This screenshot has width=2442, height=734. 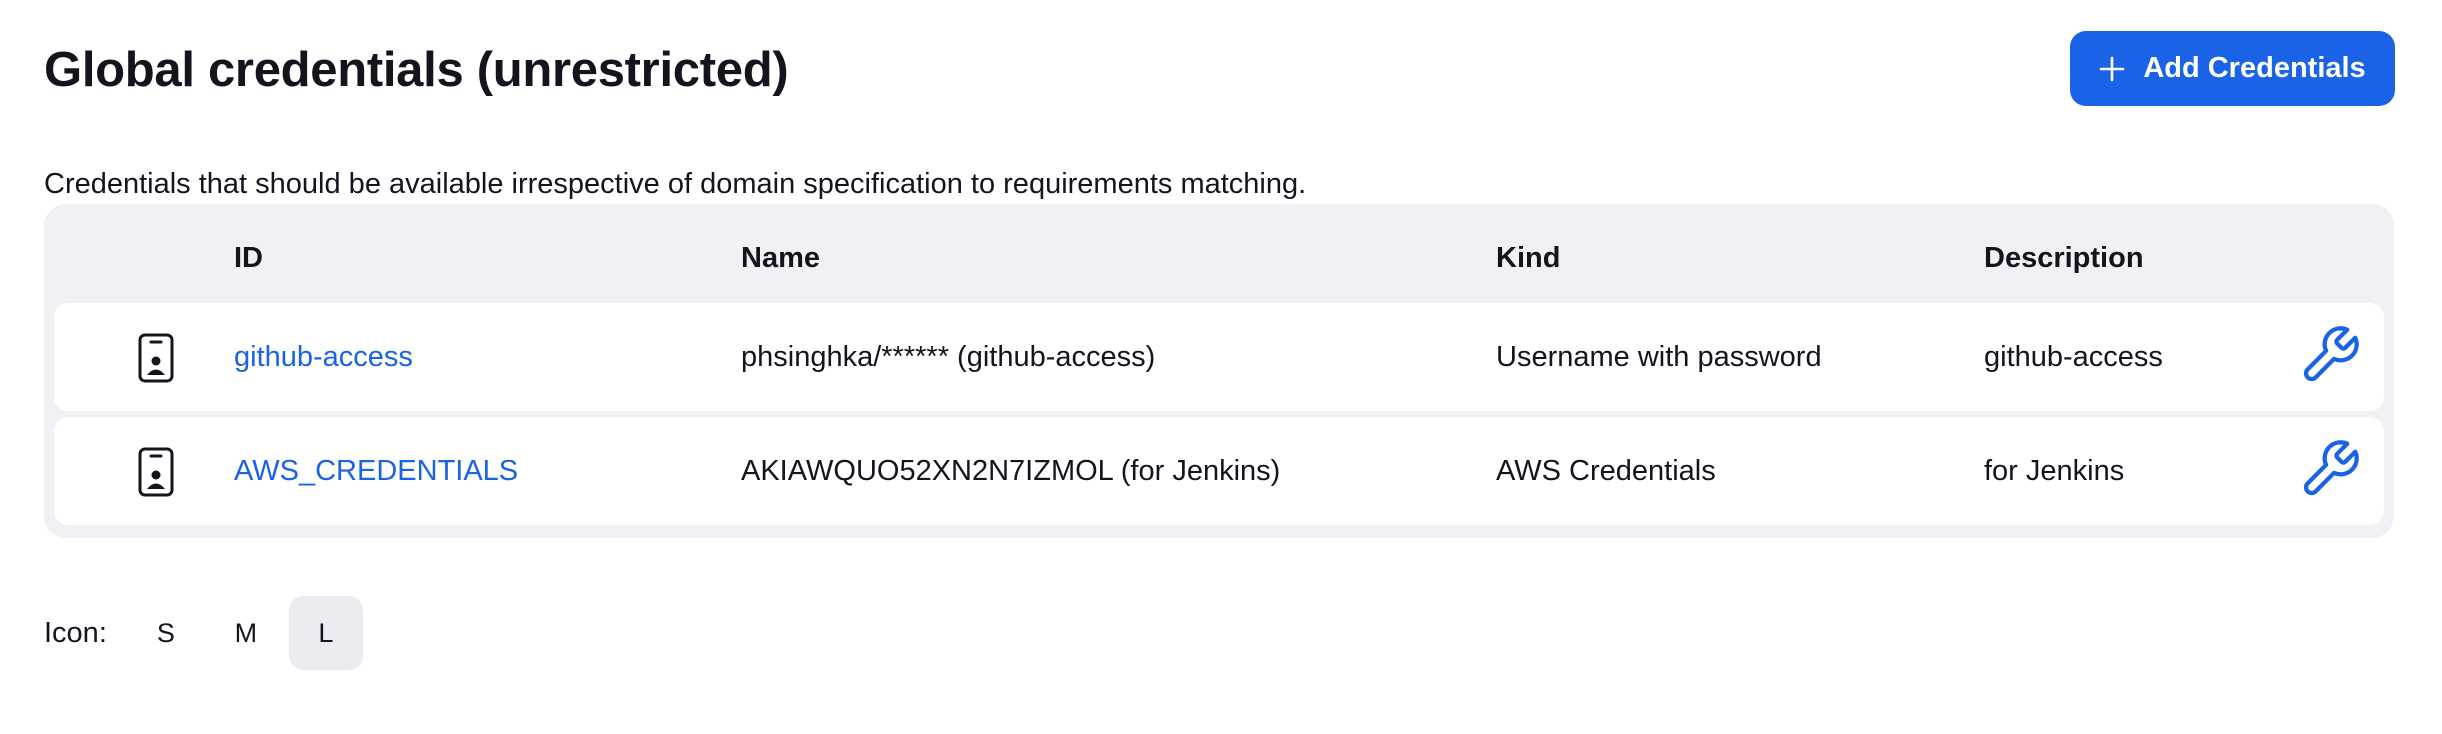 What do you see at coordinates (2054, 470) in the screenshot?
I see `credential-description: for Jenkins` at bounding box center [2054, 470].